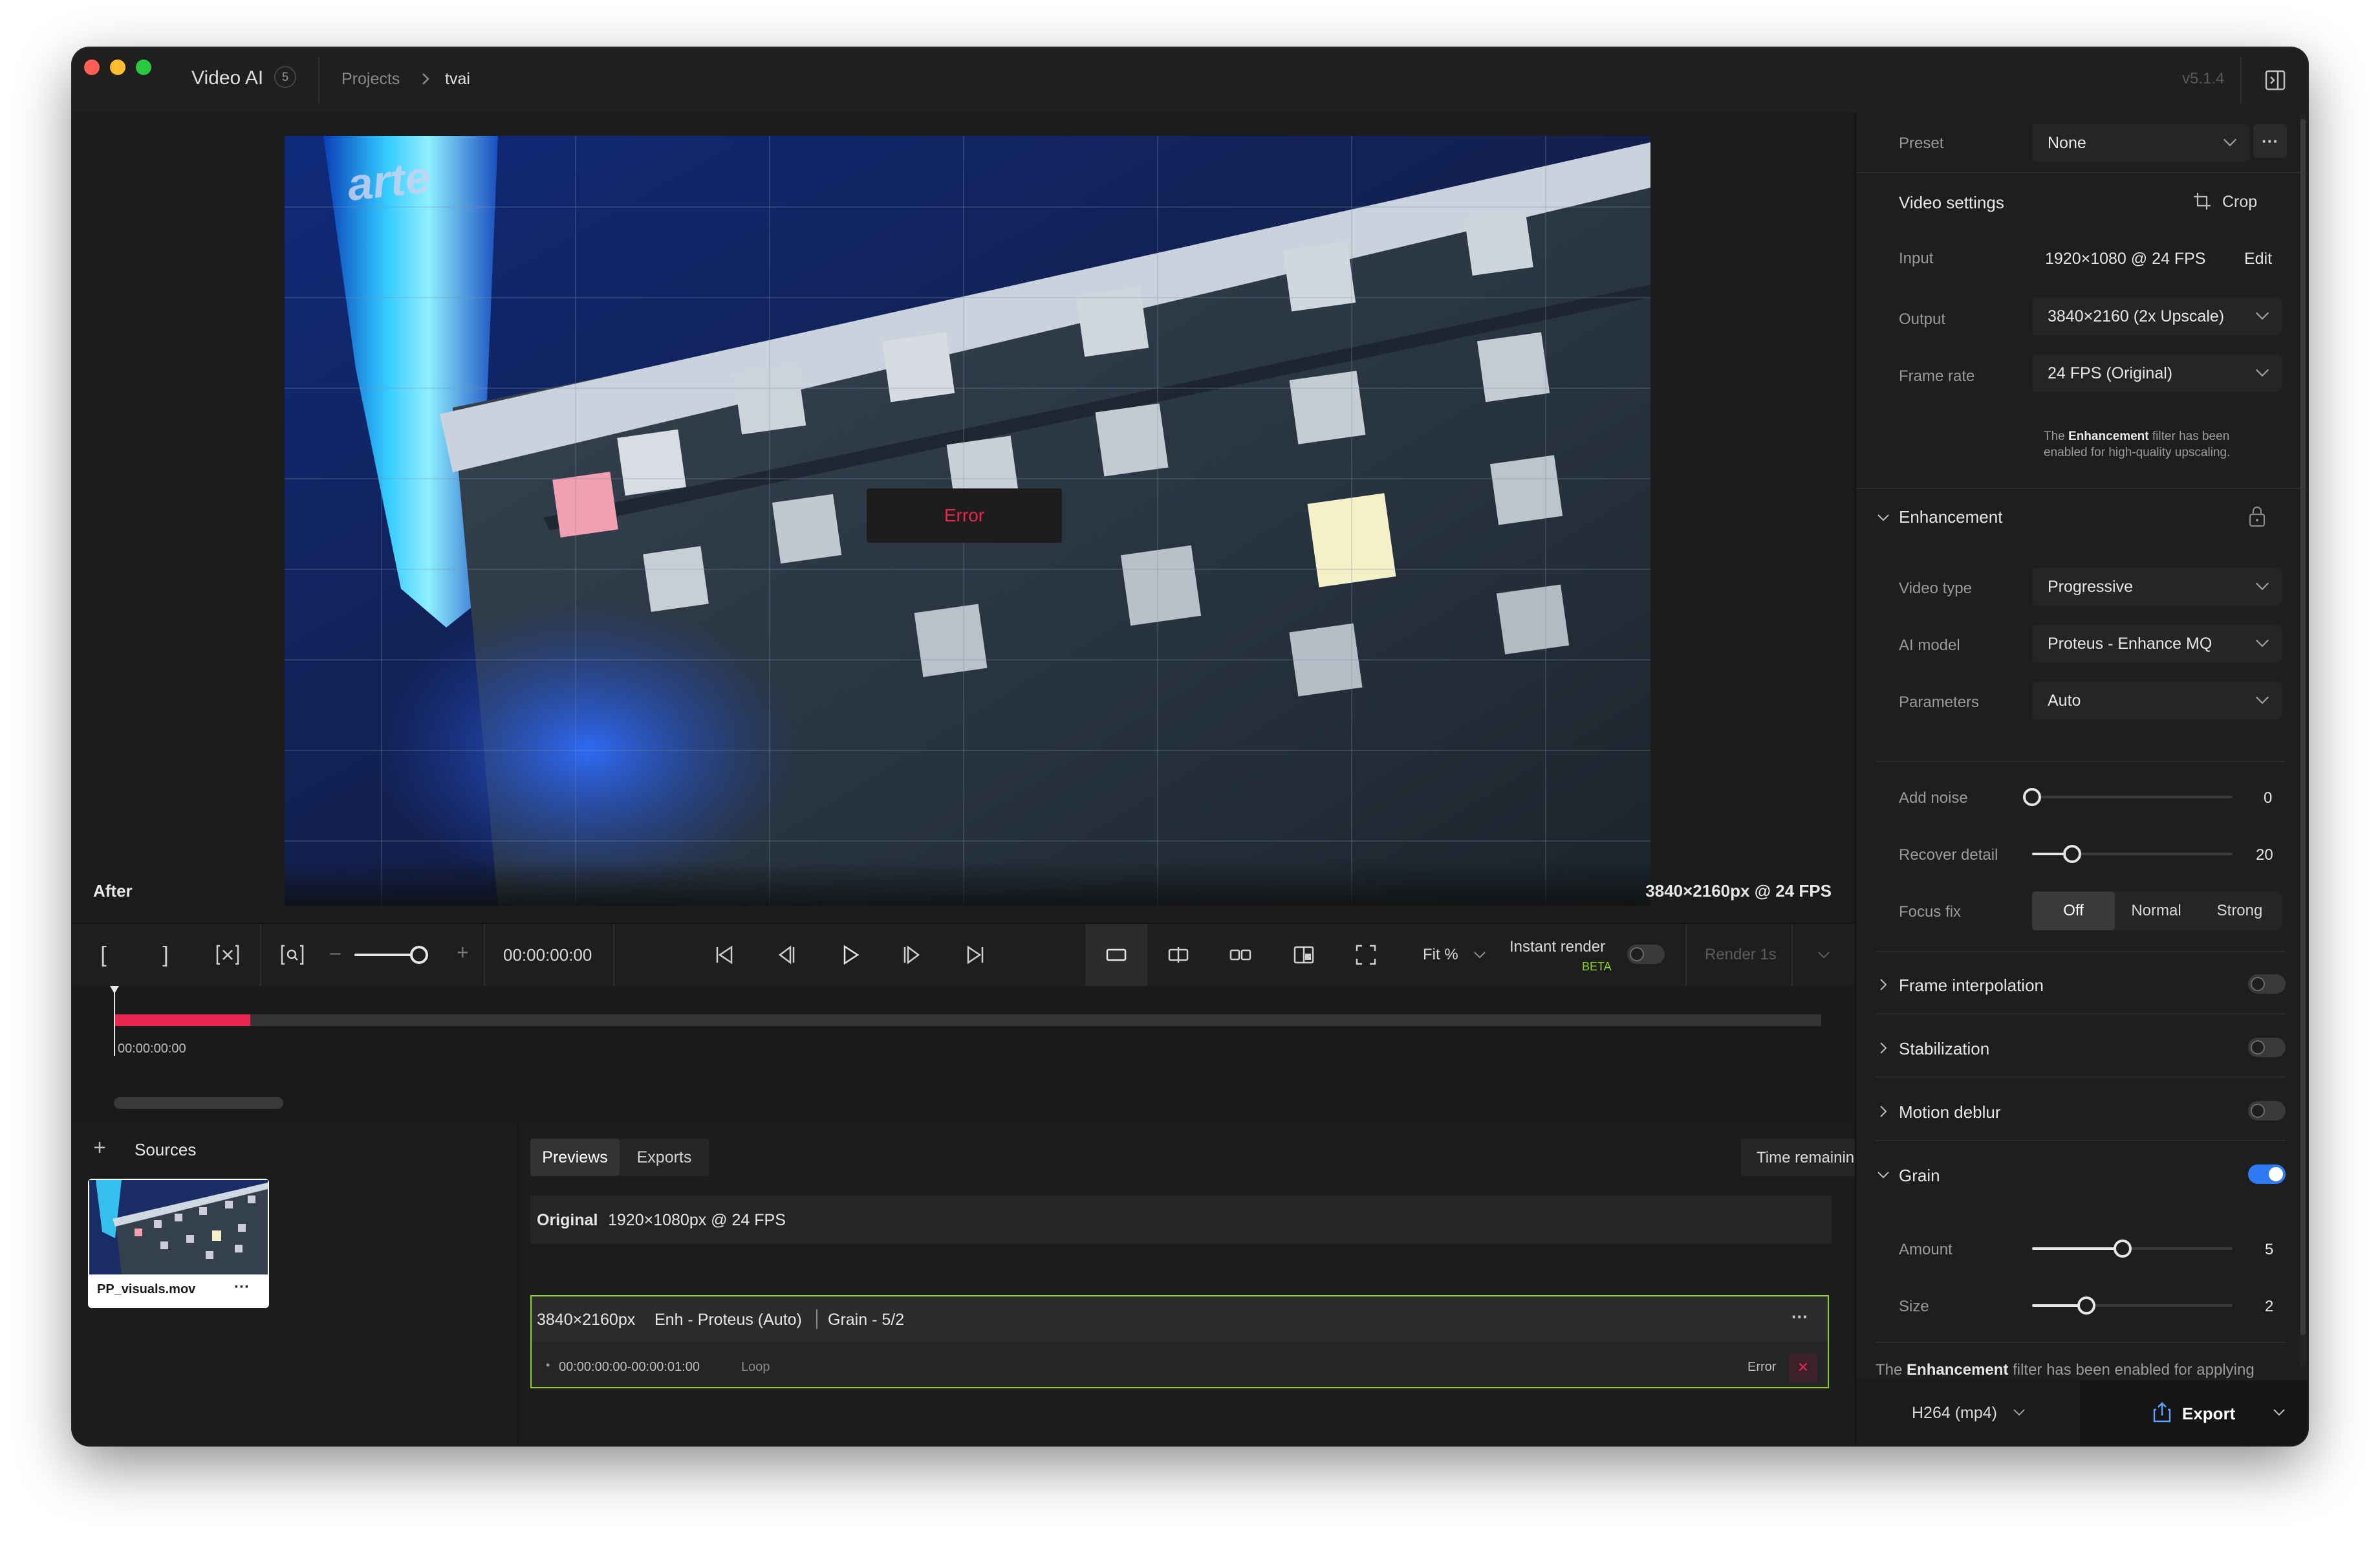 The height and width of the screenshot is (1541, 2380). What do you see at coordinates (336, 953) in the screenshot?
I see `zoom-out-button: –` at bounding box center [336, 953].